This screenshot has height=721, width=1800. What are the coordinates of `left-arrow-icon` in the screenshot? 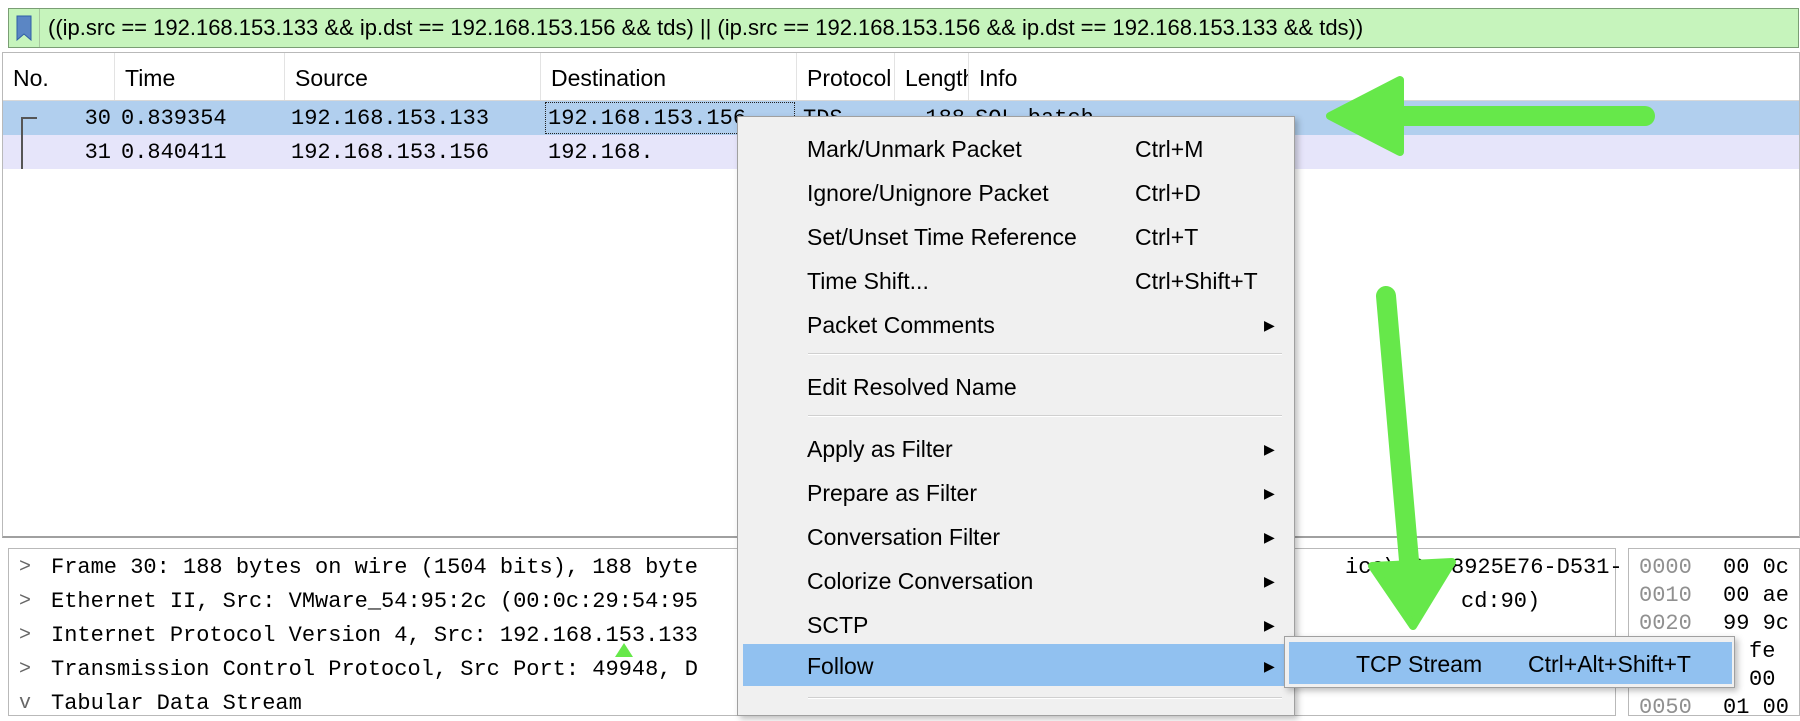 It's located at (1490, 116).